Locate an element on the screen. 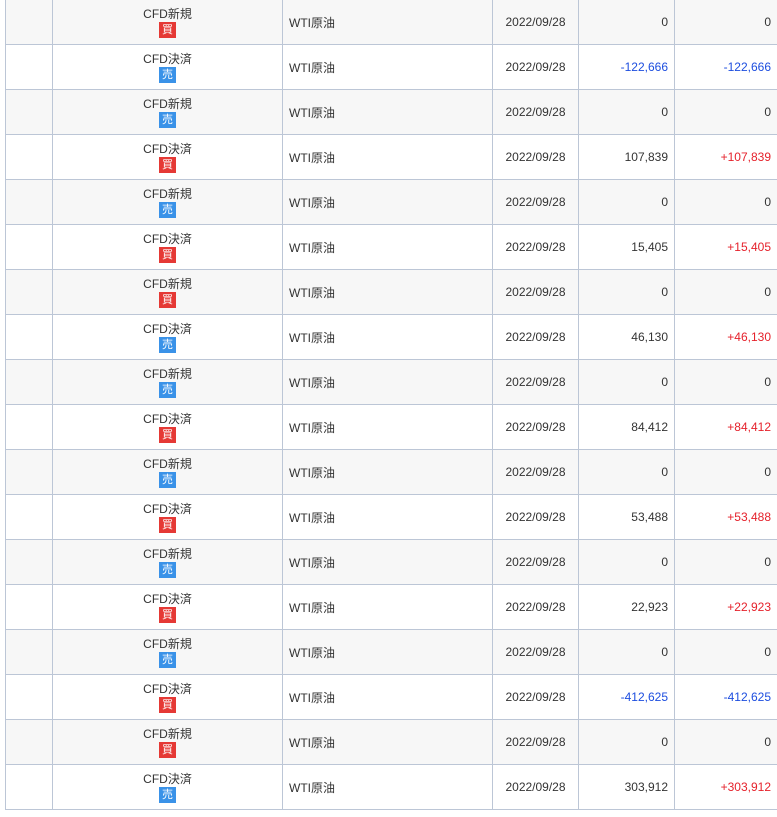  table-row: CFD決済 買 WTI原油 2022/09/28 53,488 +53,488 is located at coordinates (391, 517).